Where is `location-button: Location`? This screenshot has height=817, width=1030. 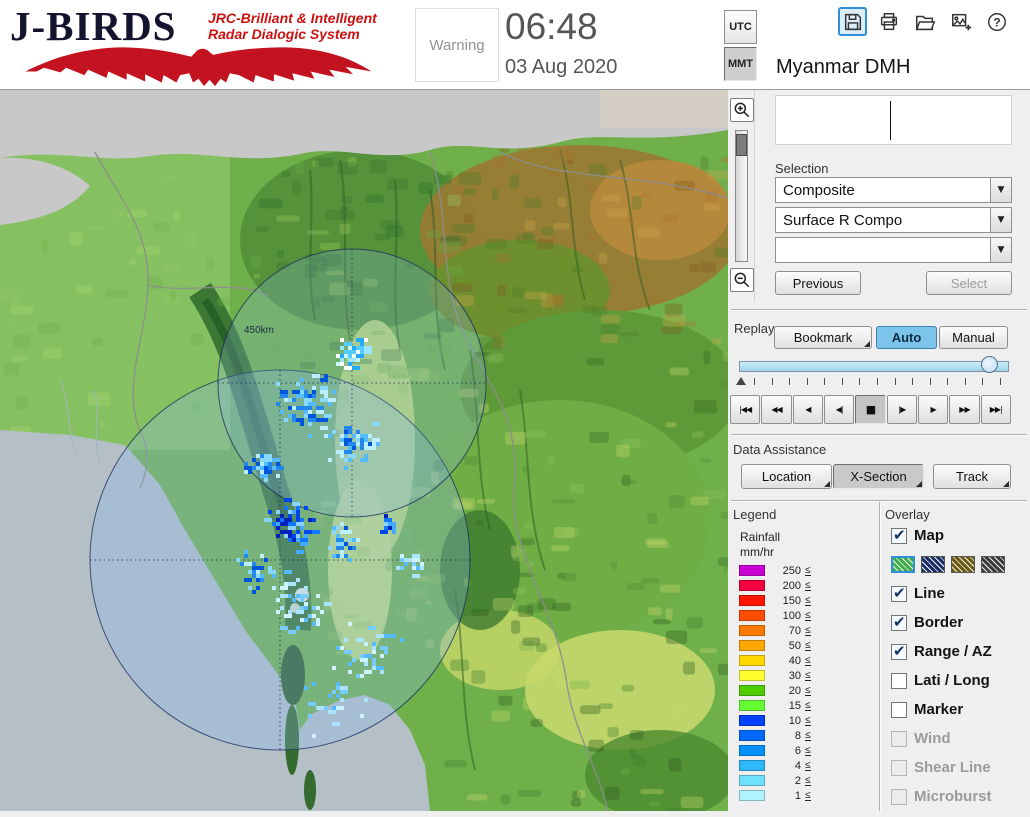
location-button: Location is located at coordinates (786, 476).